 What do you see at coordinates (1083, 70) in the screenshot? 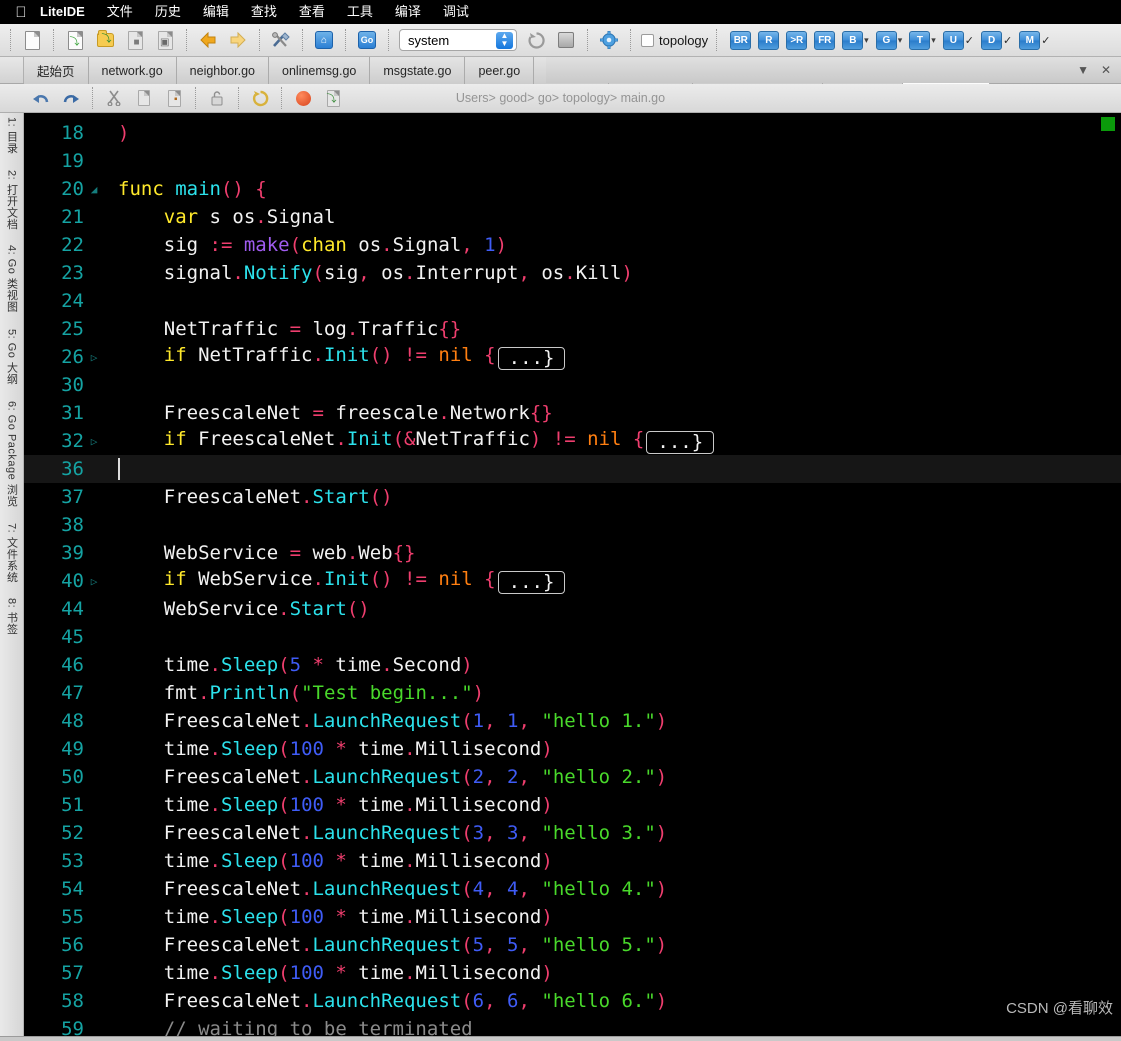
I see `tab-list-dropdown-icon: ▼` at bounding box center [1083, 70].